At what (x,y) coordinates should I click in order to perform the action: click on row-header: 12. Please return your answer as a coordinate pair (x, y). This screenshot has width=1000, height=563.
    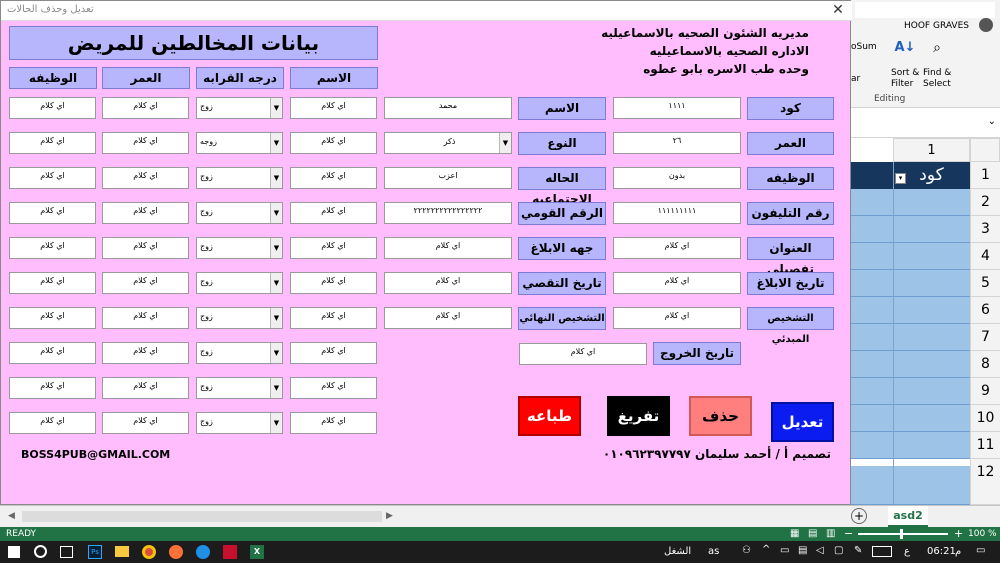
    Looking at the image, I should click on (985, 482).